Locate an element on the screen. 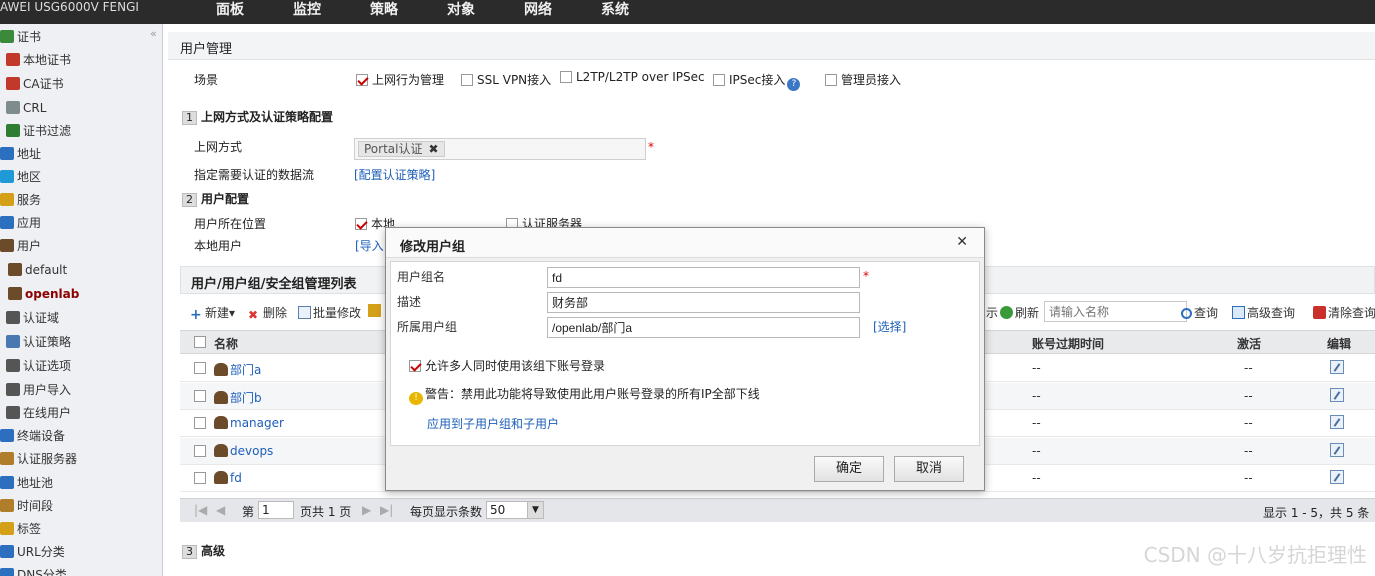 Image resolution: width=1375 pixels, height=576 pixels. advanced-query-button: 高级查询 is located at coordinates (1263, 312).